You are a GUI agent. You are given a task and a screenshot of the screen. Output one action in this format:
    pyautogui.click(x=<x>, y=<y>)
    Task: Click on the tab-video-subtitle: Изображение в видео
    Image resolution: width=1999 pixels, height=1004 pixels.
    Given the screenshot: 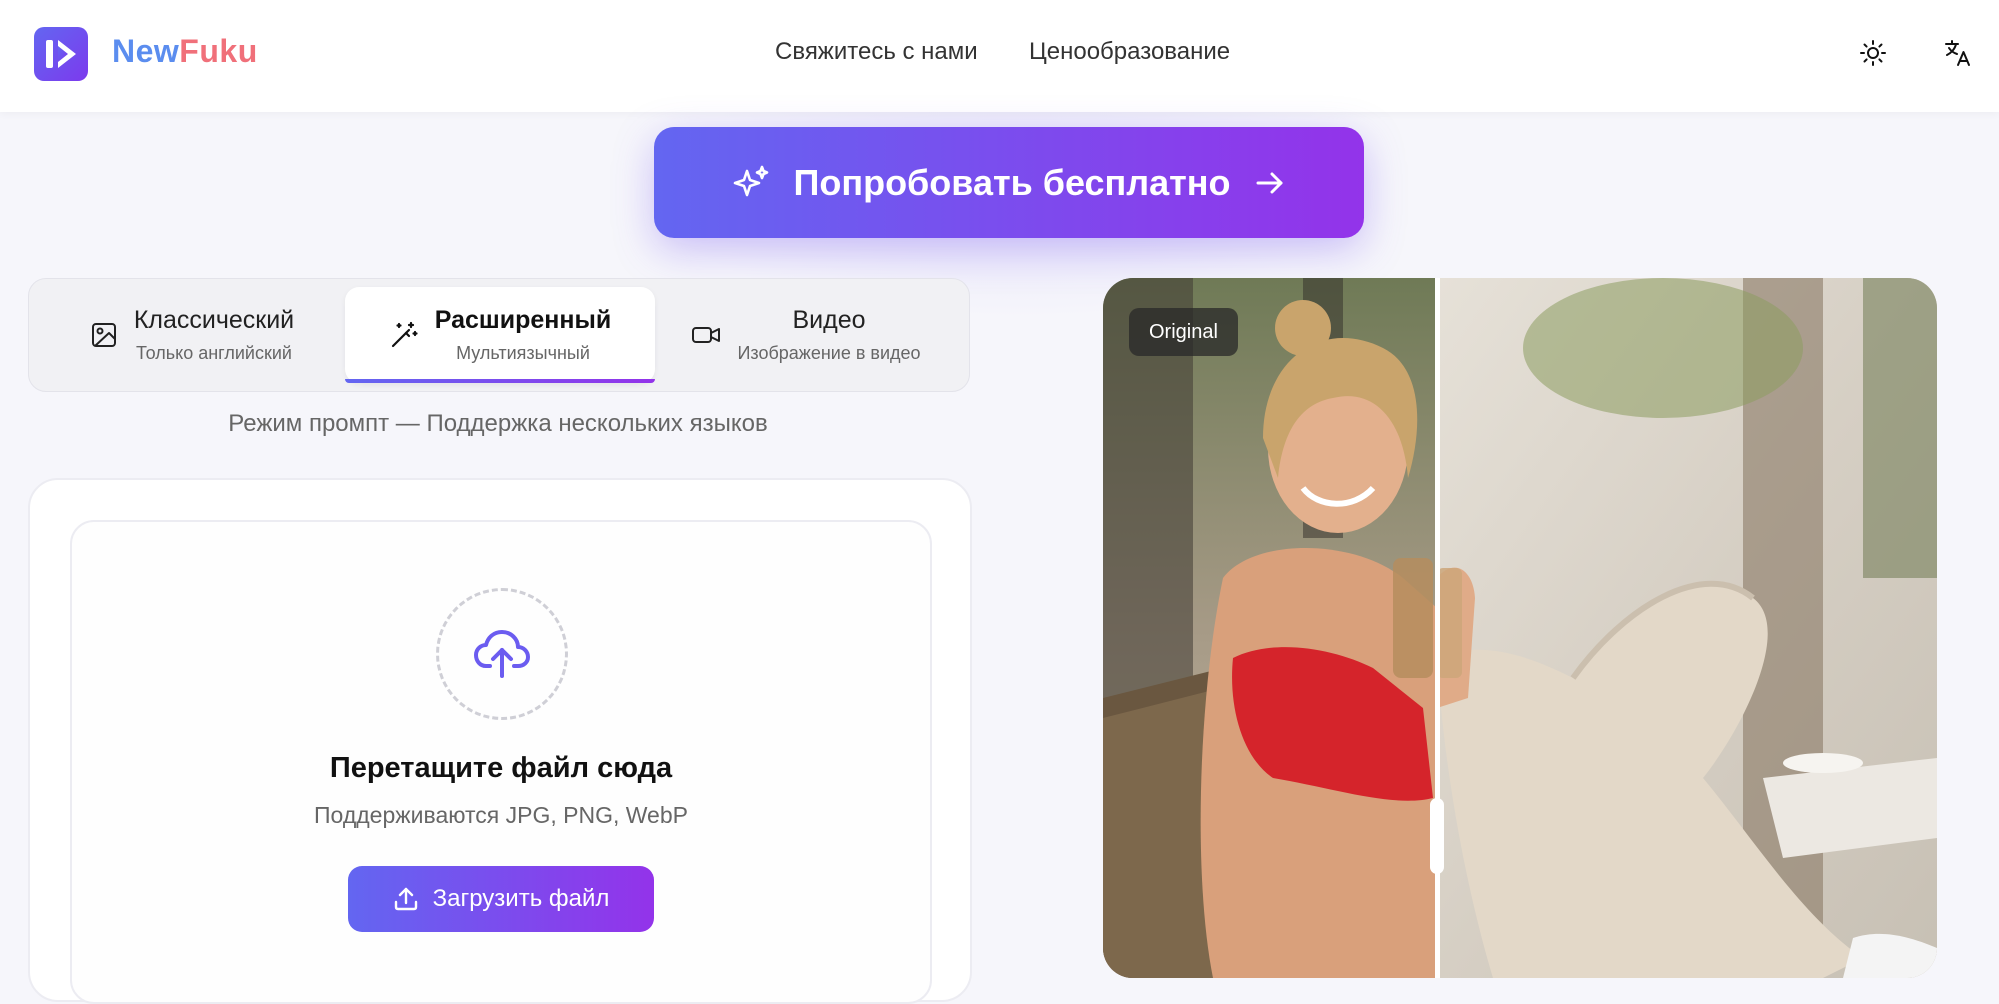 What is the action you would take?
    pyautogui.click(x=829, y=353)
    